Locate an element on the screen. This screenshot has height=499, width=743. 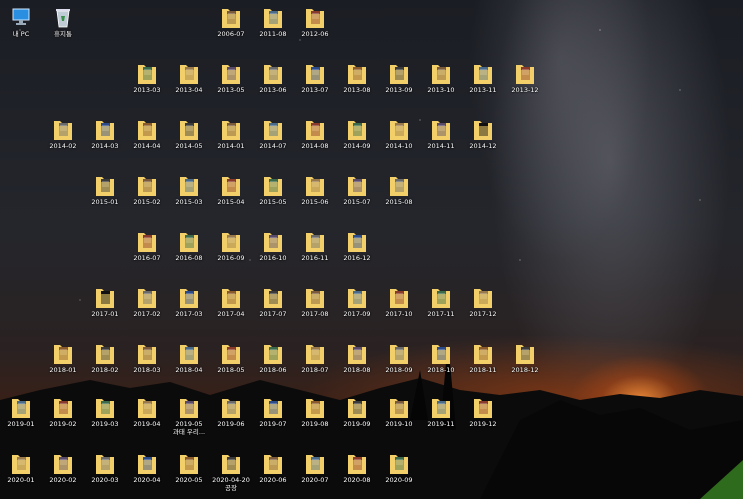
folder-2018-09: 2018-09 is located at coordinates (399, 364).